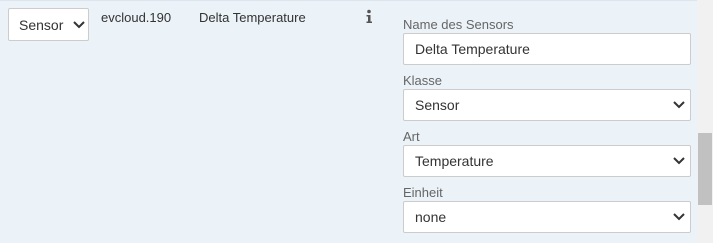 This screenshot has width=713, height=243. What do you see at coordinates (547, 161) in the screenshot?
I see `kind-select: Temperature` at bounding box center [547, 161].